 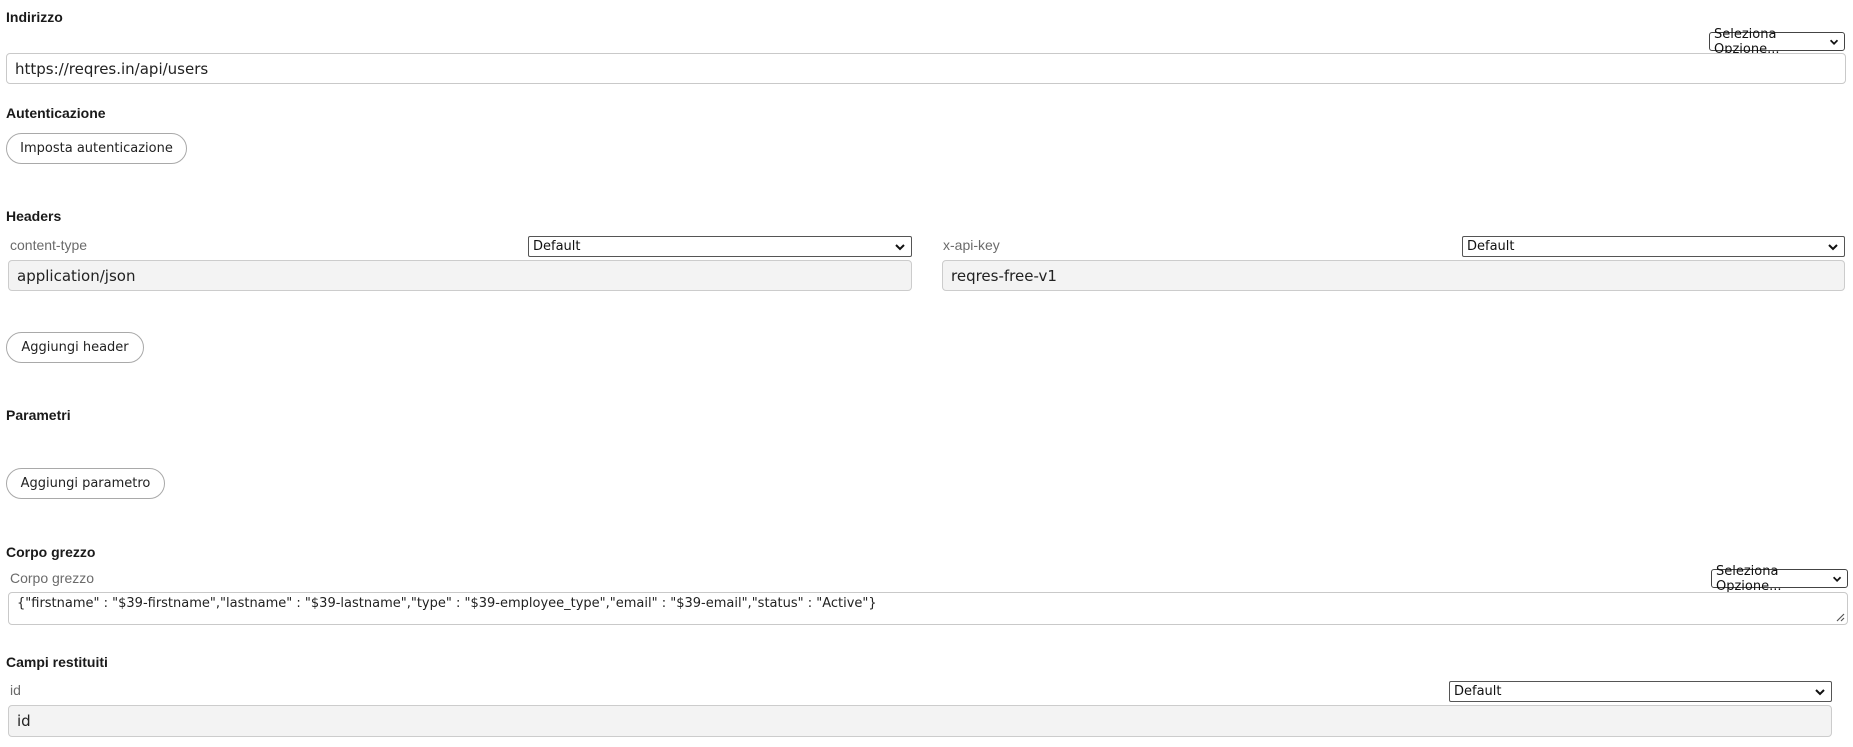 What do you see at coordinates (557, 246) in the screenshot?
I see `header-content-type-select-value: Default` at bounding box center [557, 246].